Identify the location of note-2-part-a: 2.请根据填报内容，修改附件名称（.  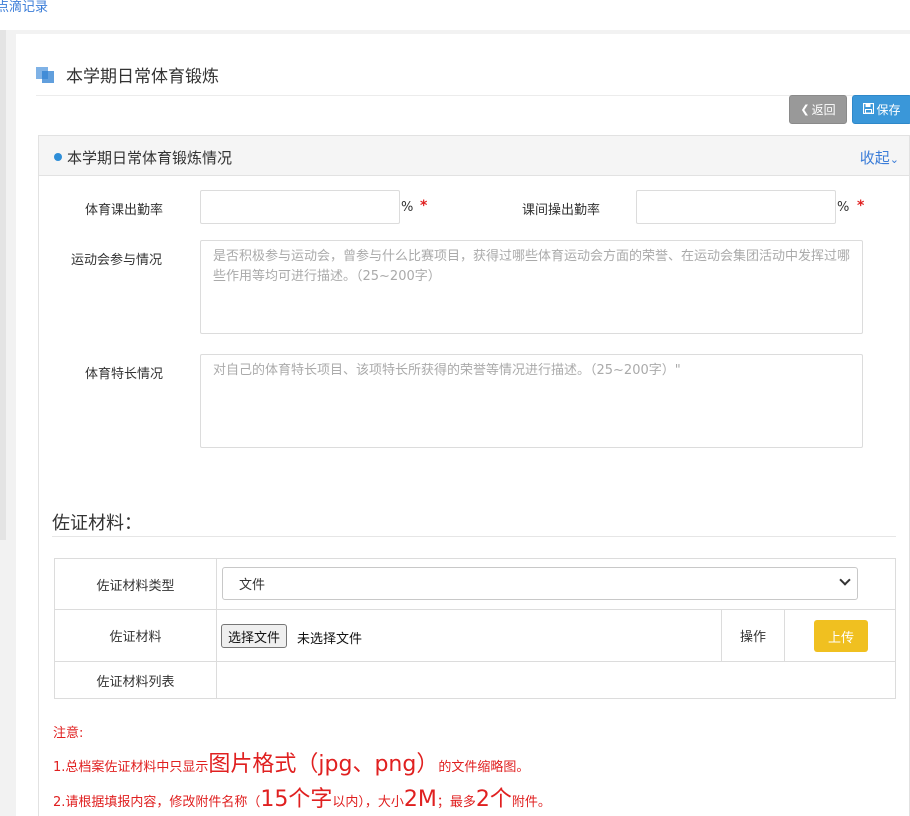
(157, 802).